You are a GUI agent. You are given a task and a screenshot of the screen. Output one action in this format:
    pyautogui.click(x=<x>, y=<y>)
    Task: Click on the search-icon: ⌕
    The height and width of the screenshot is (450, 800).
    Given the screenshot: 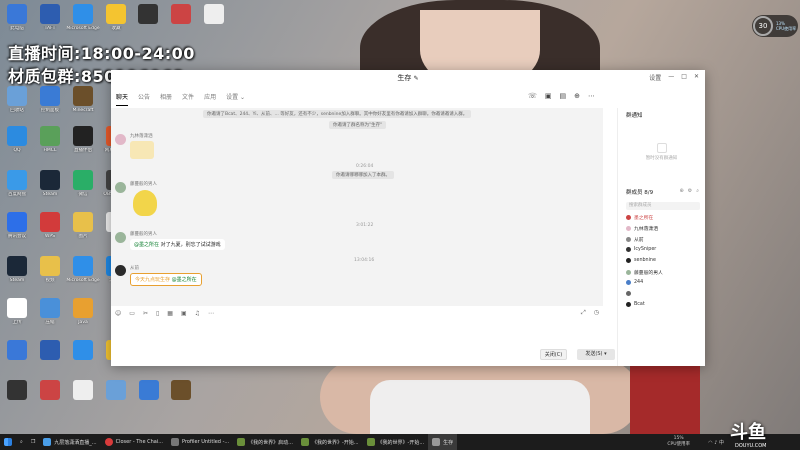 What is the action you would take?
    pyautogui.click(x=697, y=191)
    